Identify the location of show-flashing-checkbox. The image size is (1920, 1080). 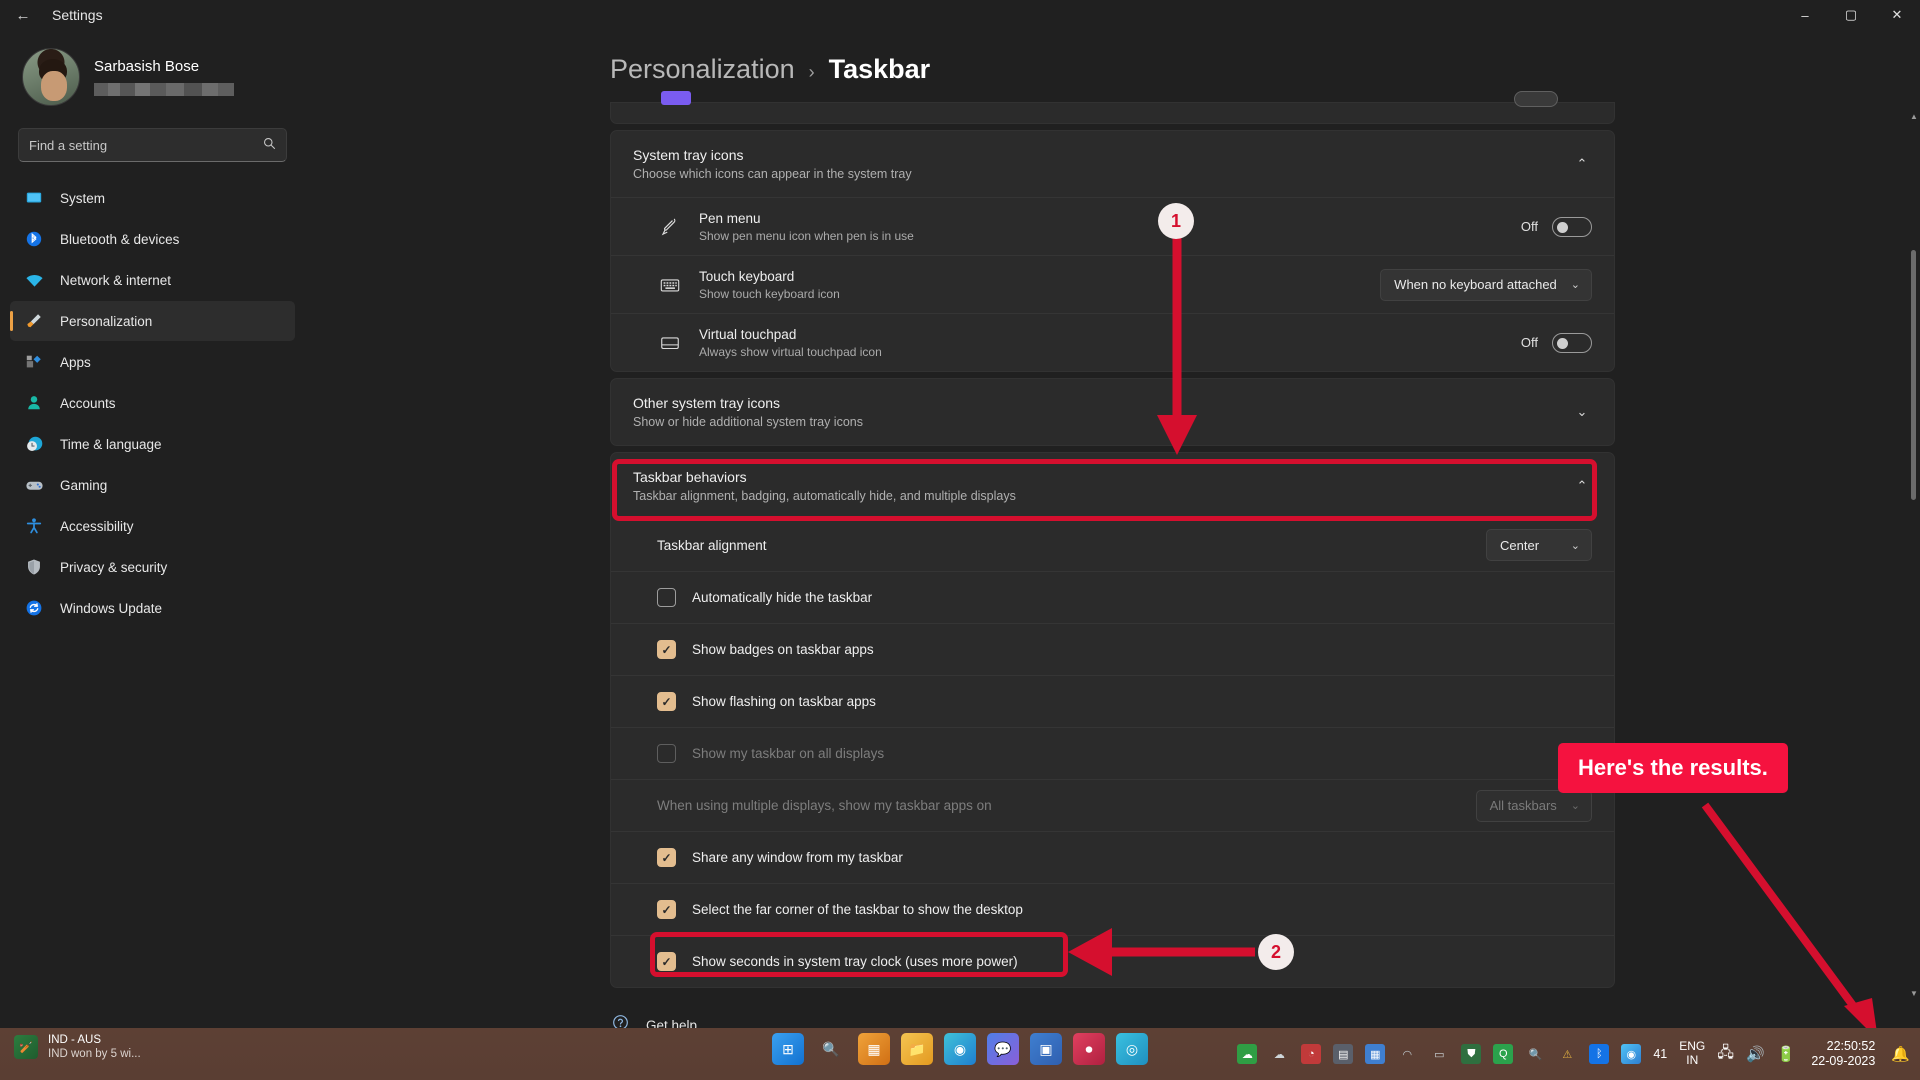
(666, 701).